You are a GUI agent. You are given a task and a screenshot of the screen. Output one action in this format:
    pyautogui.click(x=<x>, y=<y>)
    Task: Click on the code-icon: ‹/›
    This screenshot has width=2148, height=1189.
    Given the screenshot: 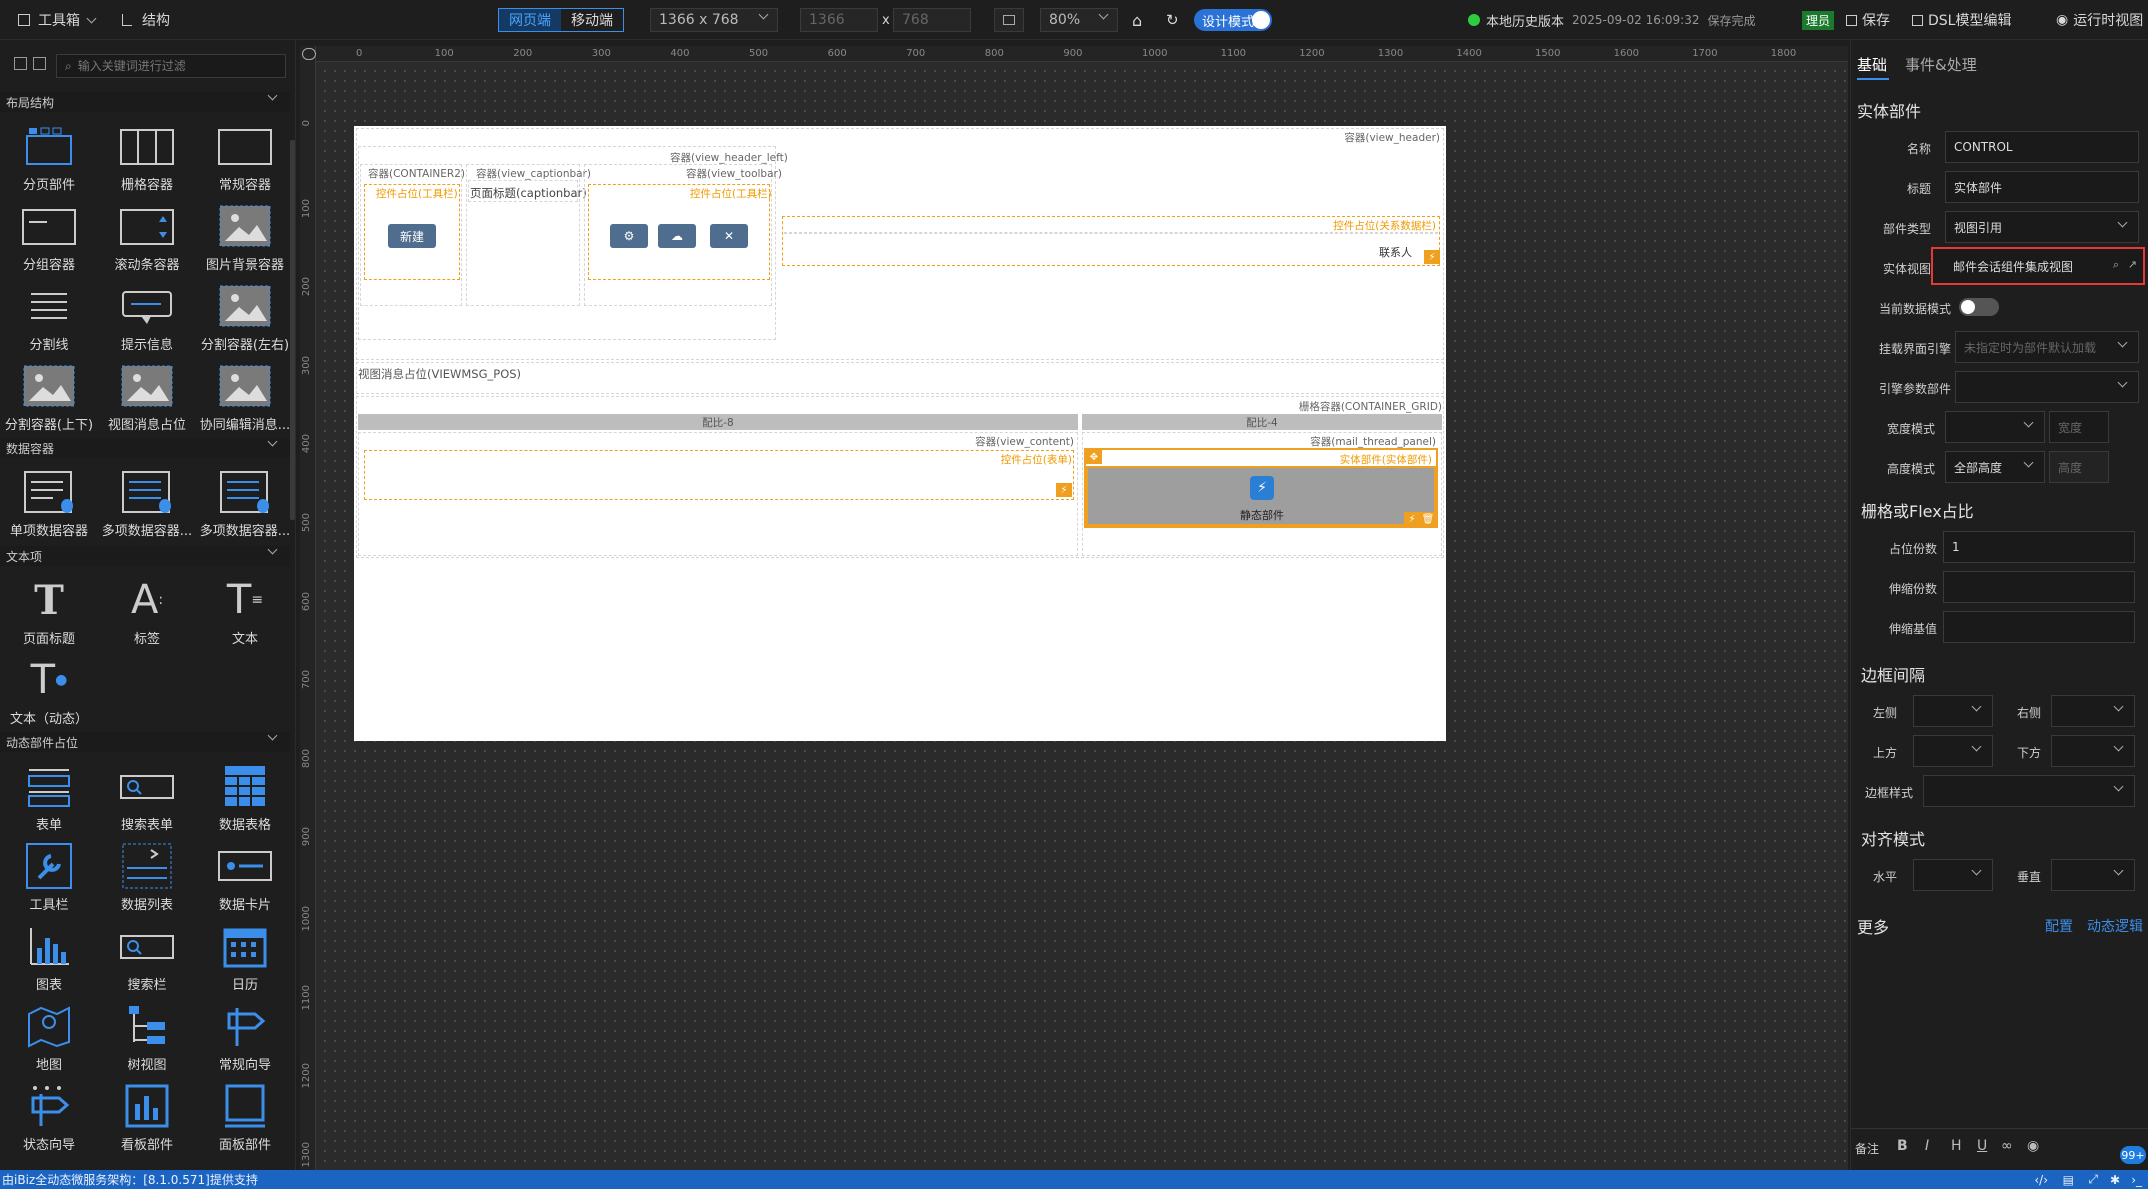 What is the action you would take?
    pyautogui.click(x=2041, y=1180)
    